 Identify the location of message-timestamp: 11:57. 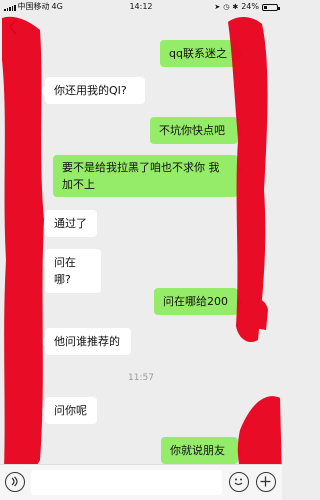
(141, 378).